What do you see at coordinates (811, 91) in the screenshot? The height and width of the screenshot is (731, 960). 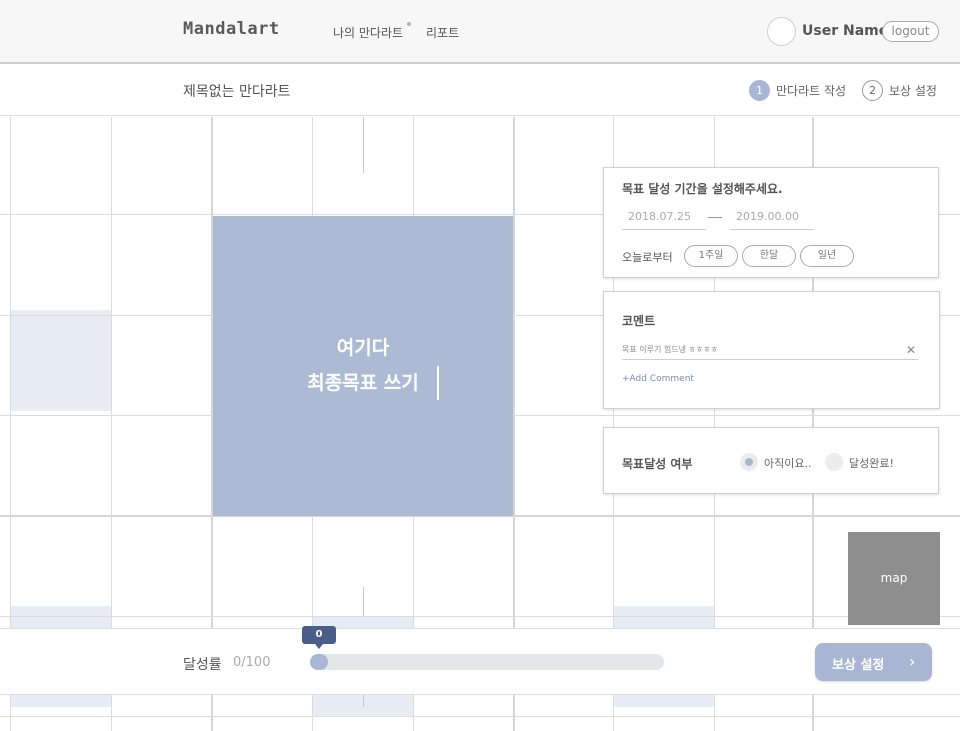 I see `step-1-label: 만다라트 작성` at bounding box center [811, 91].